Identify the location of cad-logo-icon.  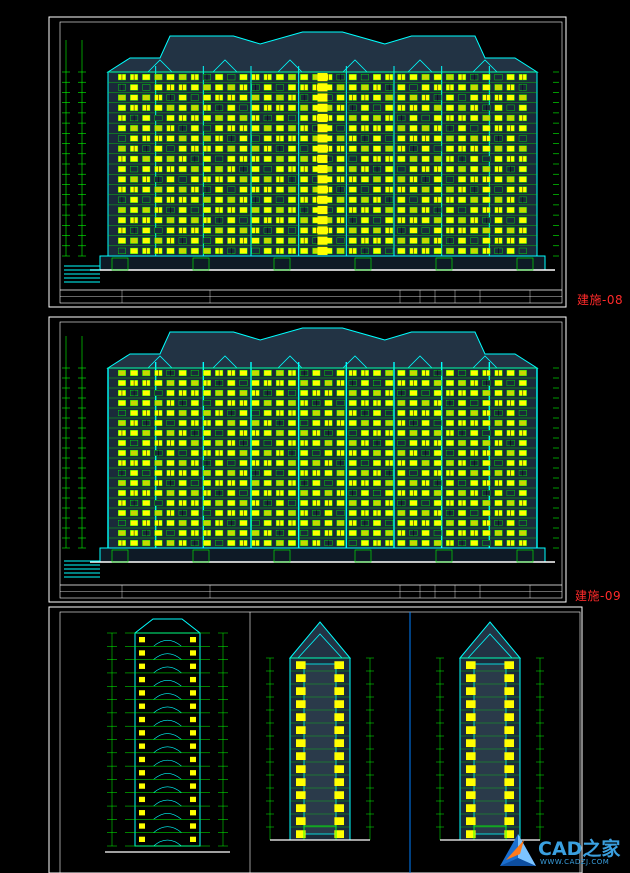
(518, 850).